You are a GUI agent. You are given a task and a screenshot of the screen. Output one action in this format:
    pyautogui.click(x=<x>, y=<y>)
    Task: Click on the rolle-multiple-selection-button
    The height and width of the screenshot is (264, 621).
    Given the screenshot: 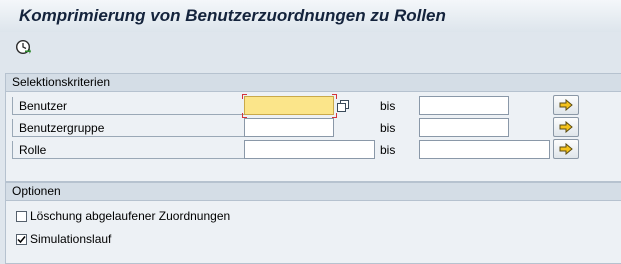 What is the action you would take?
    pyautogui.click(x=566, y=149)
    